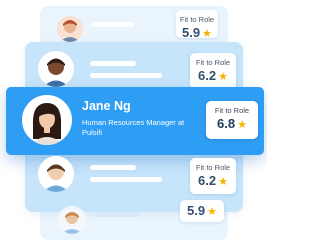 This screenshot has width=320, height=240. What do you see at coordinates (226, 123) in the screenshot?
I see `score-value: 6.8` at bounding box center [226, 123].